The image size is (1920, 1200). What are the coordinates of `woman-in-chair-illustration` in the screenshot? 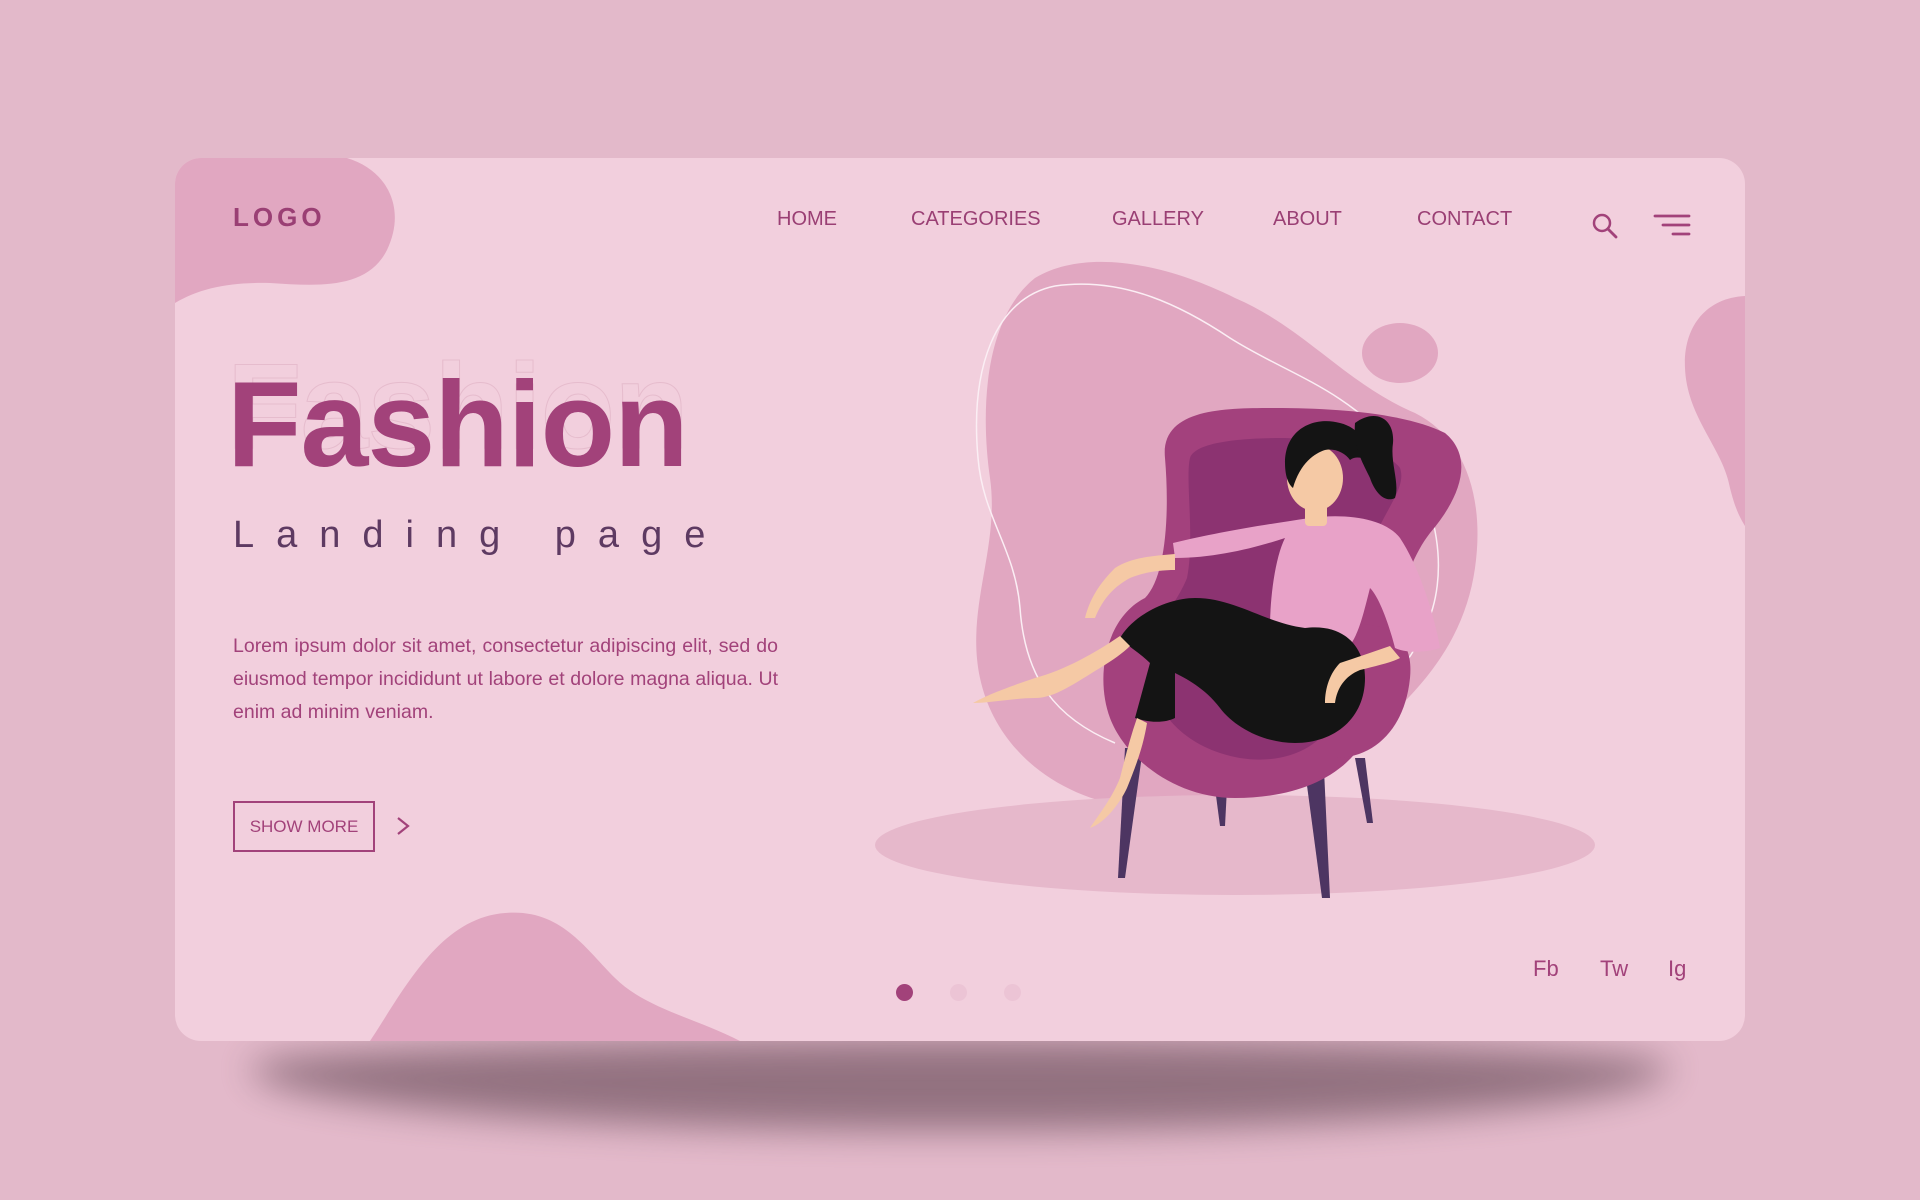 It's located at (1217, 653).